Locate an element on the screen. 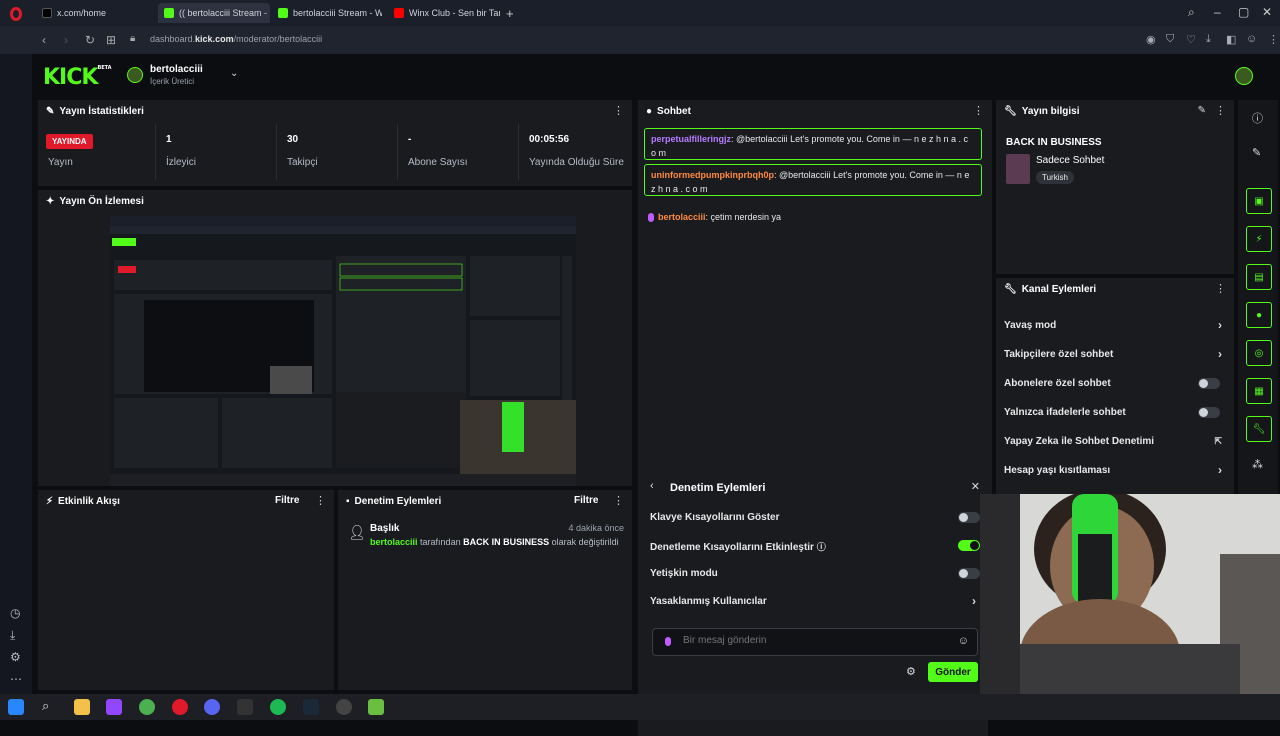 The height and width of the screenshot is (736, 1280). reload-icon: ↻ is located at coordinates (90, 40).